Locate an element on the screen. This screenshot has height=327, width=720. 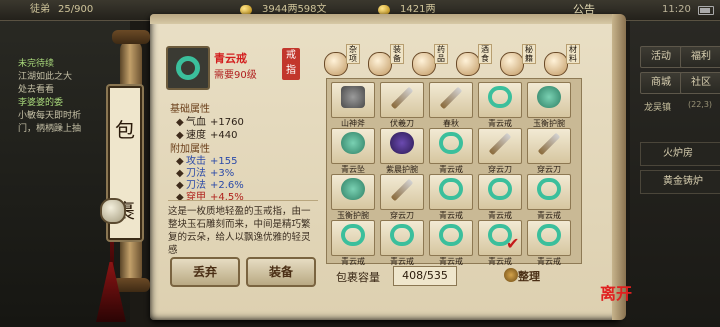
inventory-slot: 春秋 is located at coordinates (451, 105).